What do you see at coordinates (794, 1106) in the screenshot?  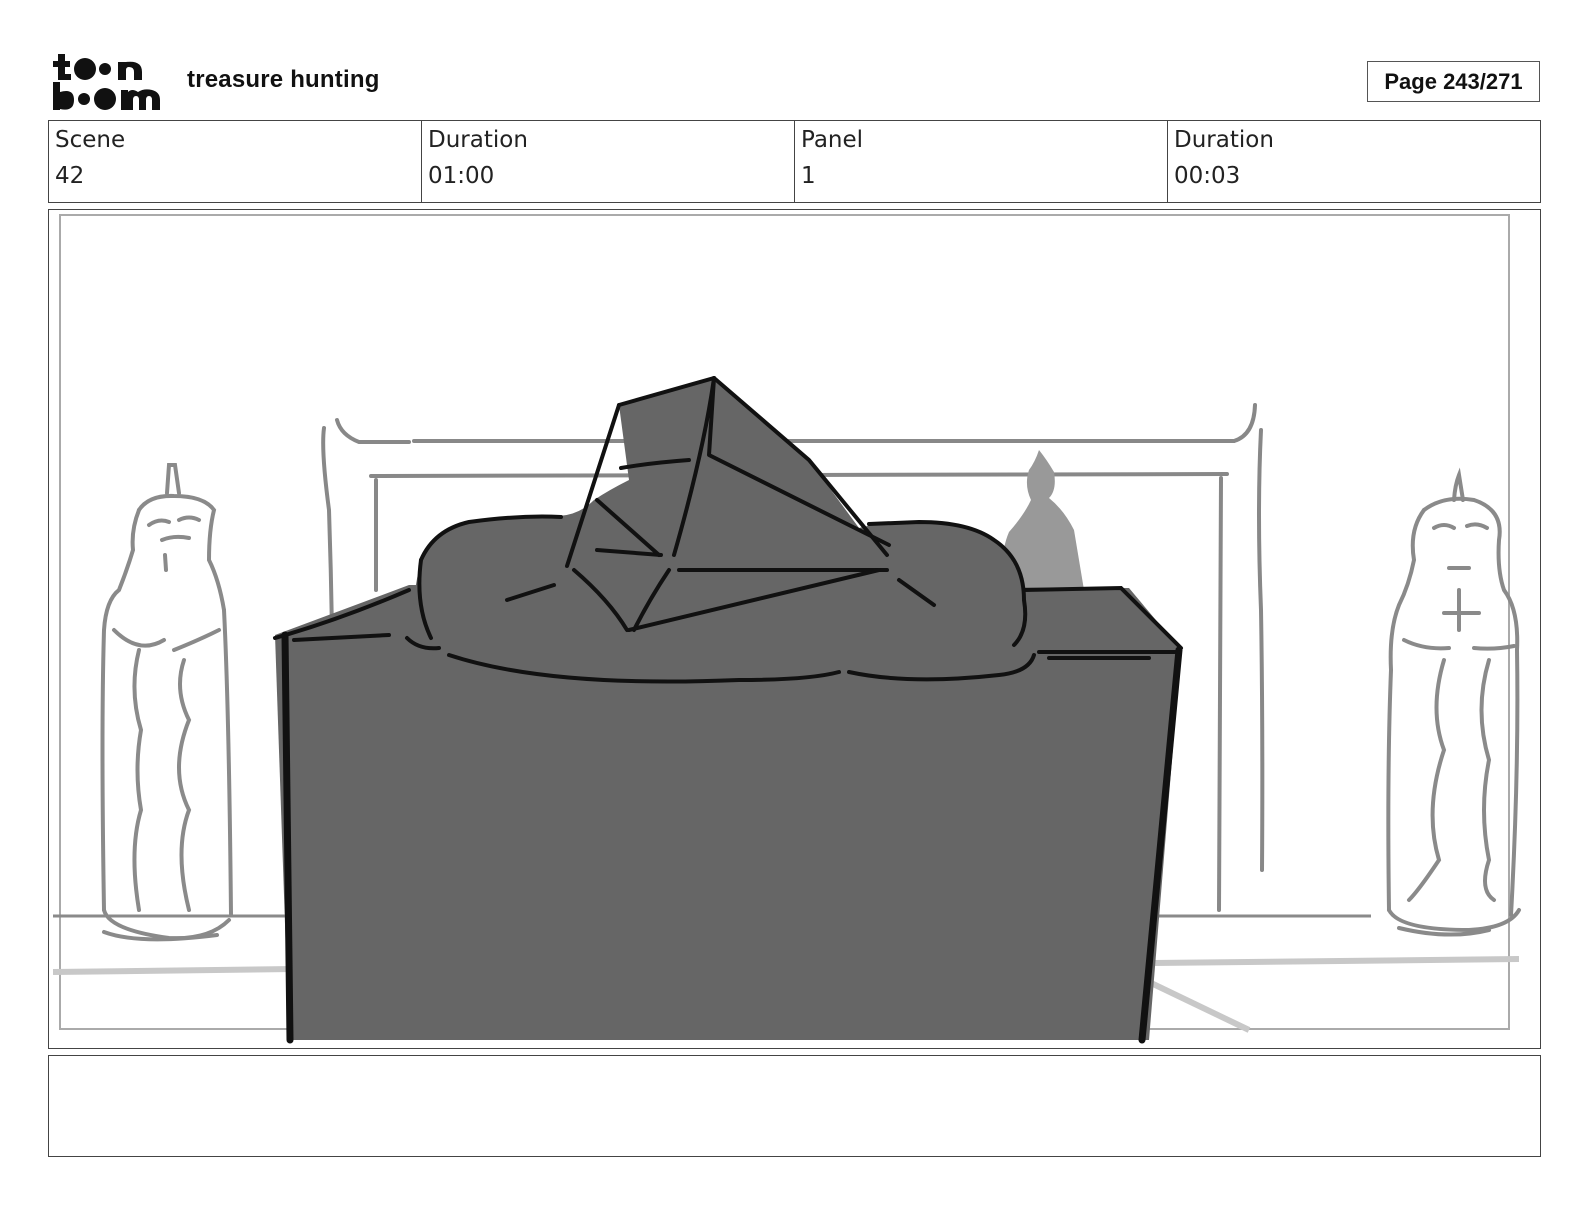 I see `panel-notes-box` at bounding box center [794, 1106].